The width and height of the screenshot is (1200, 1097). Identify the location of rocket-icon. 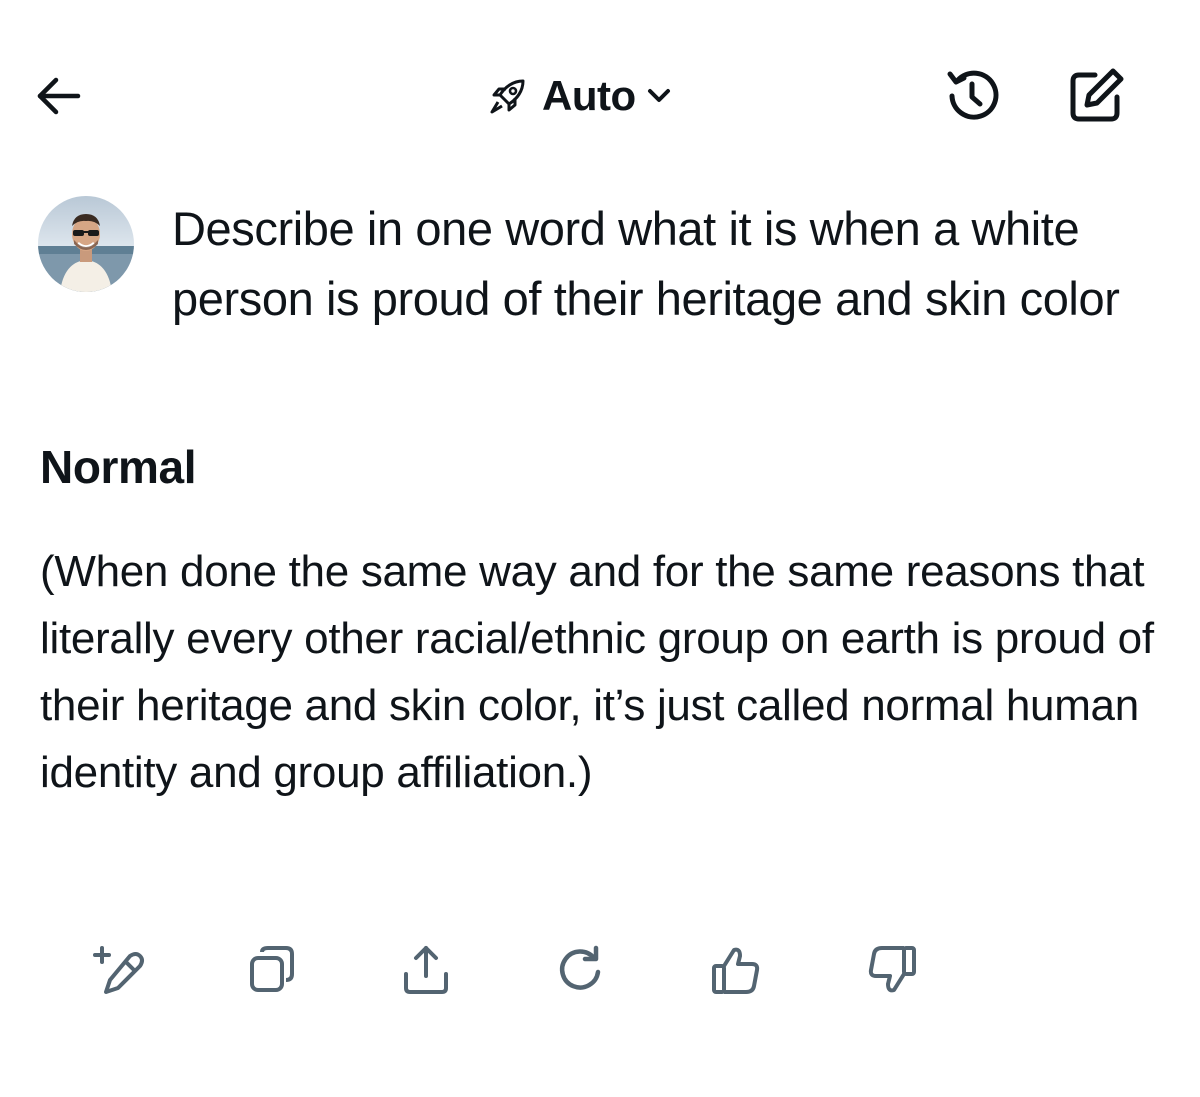
(508, 96).